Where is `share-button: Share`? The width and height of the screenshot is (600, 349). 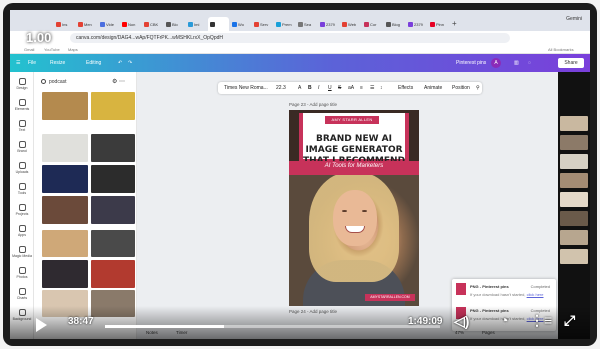
share-button: Share is located at coordinates (571, 63).